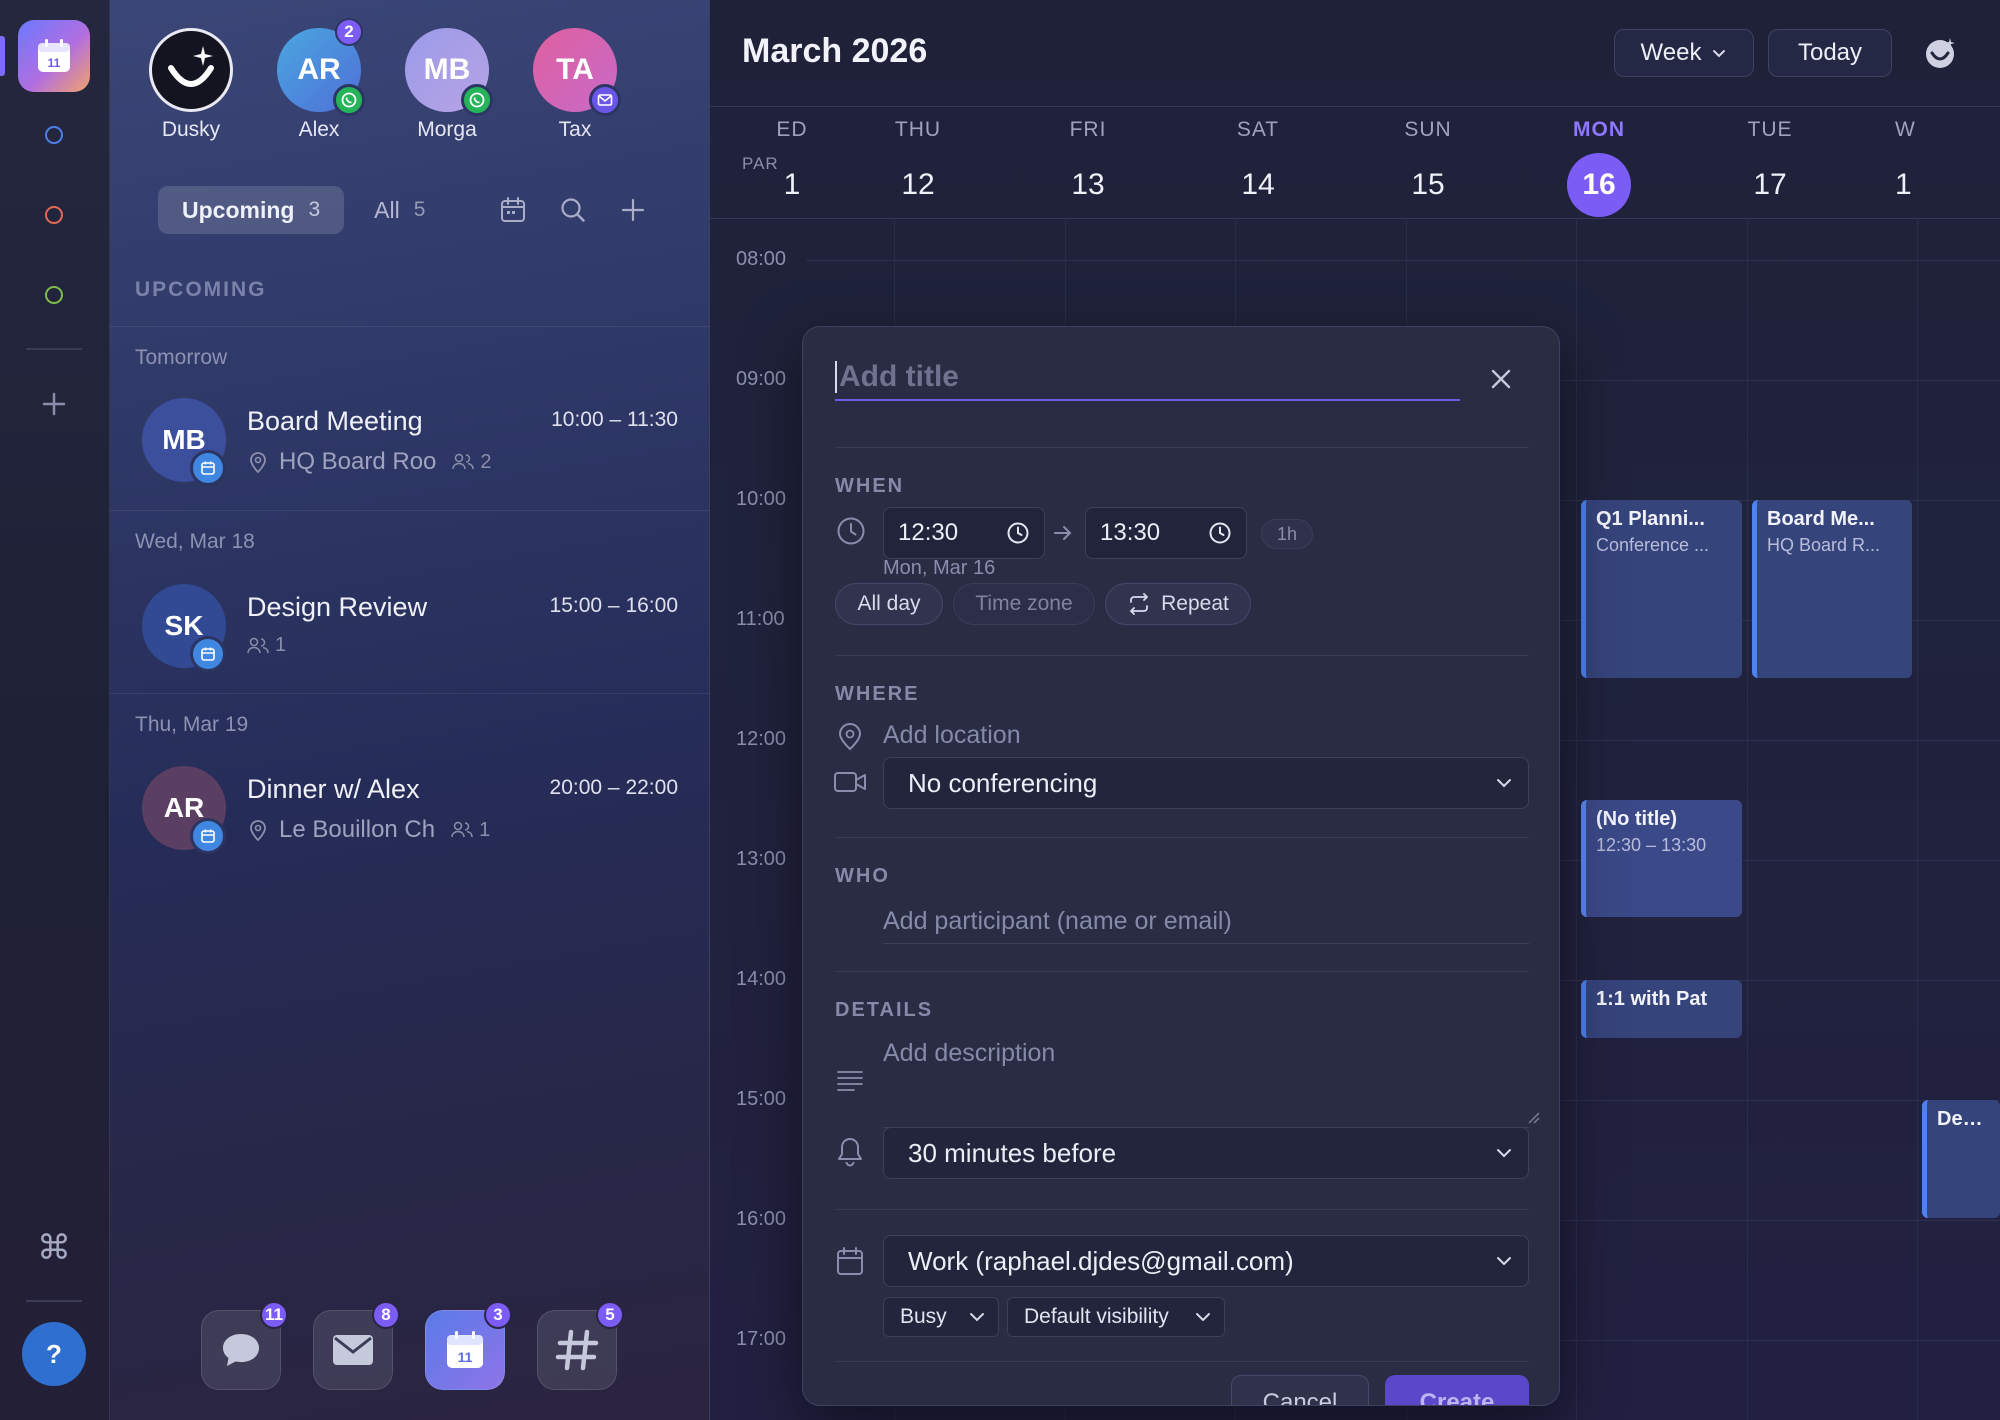  I want to click on new-event-button, so click(633, 210).